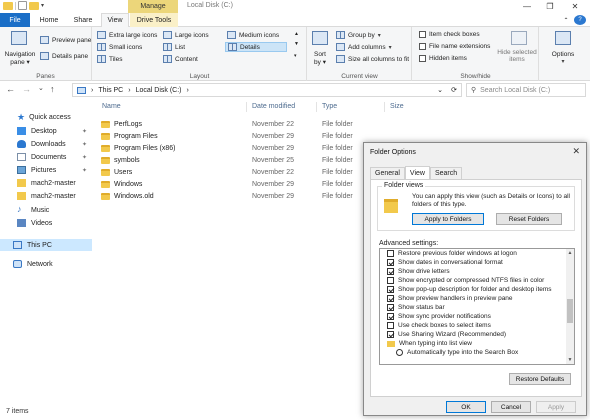  What do you see at coordinates (526, 90) in the screenshot?
I see `search-input: ⚲ Search Local Disk (C:)` at bounding box center [526, 90].